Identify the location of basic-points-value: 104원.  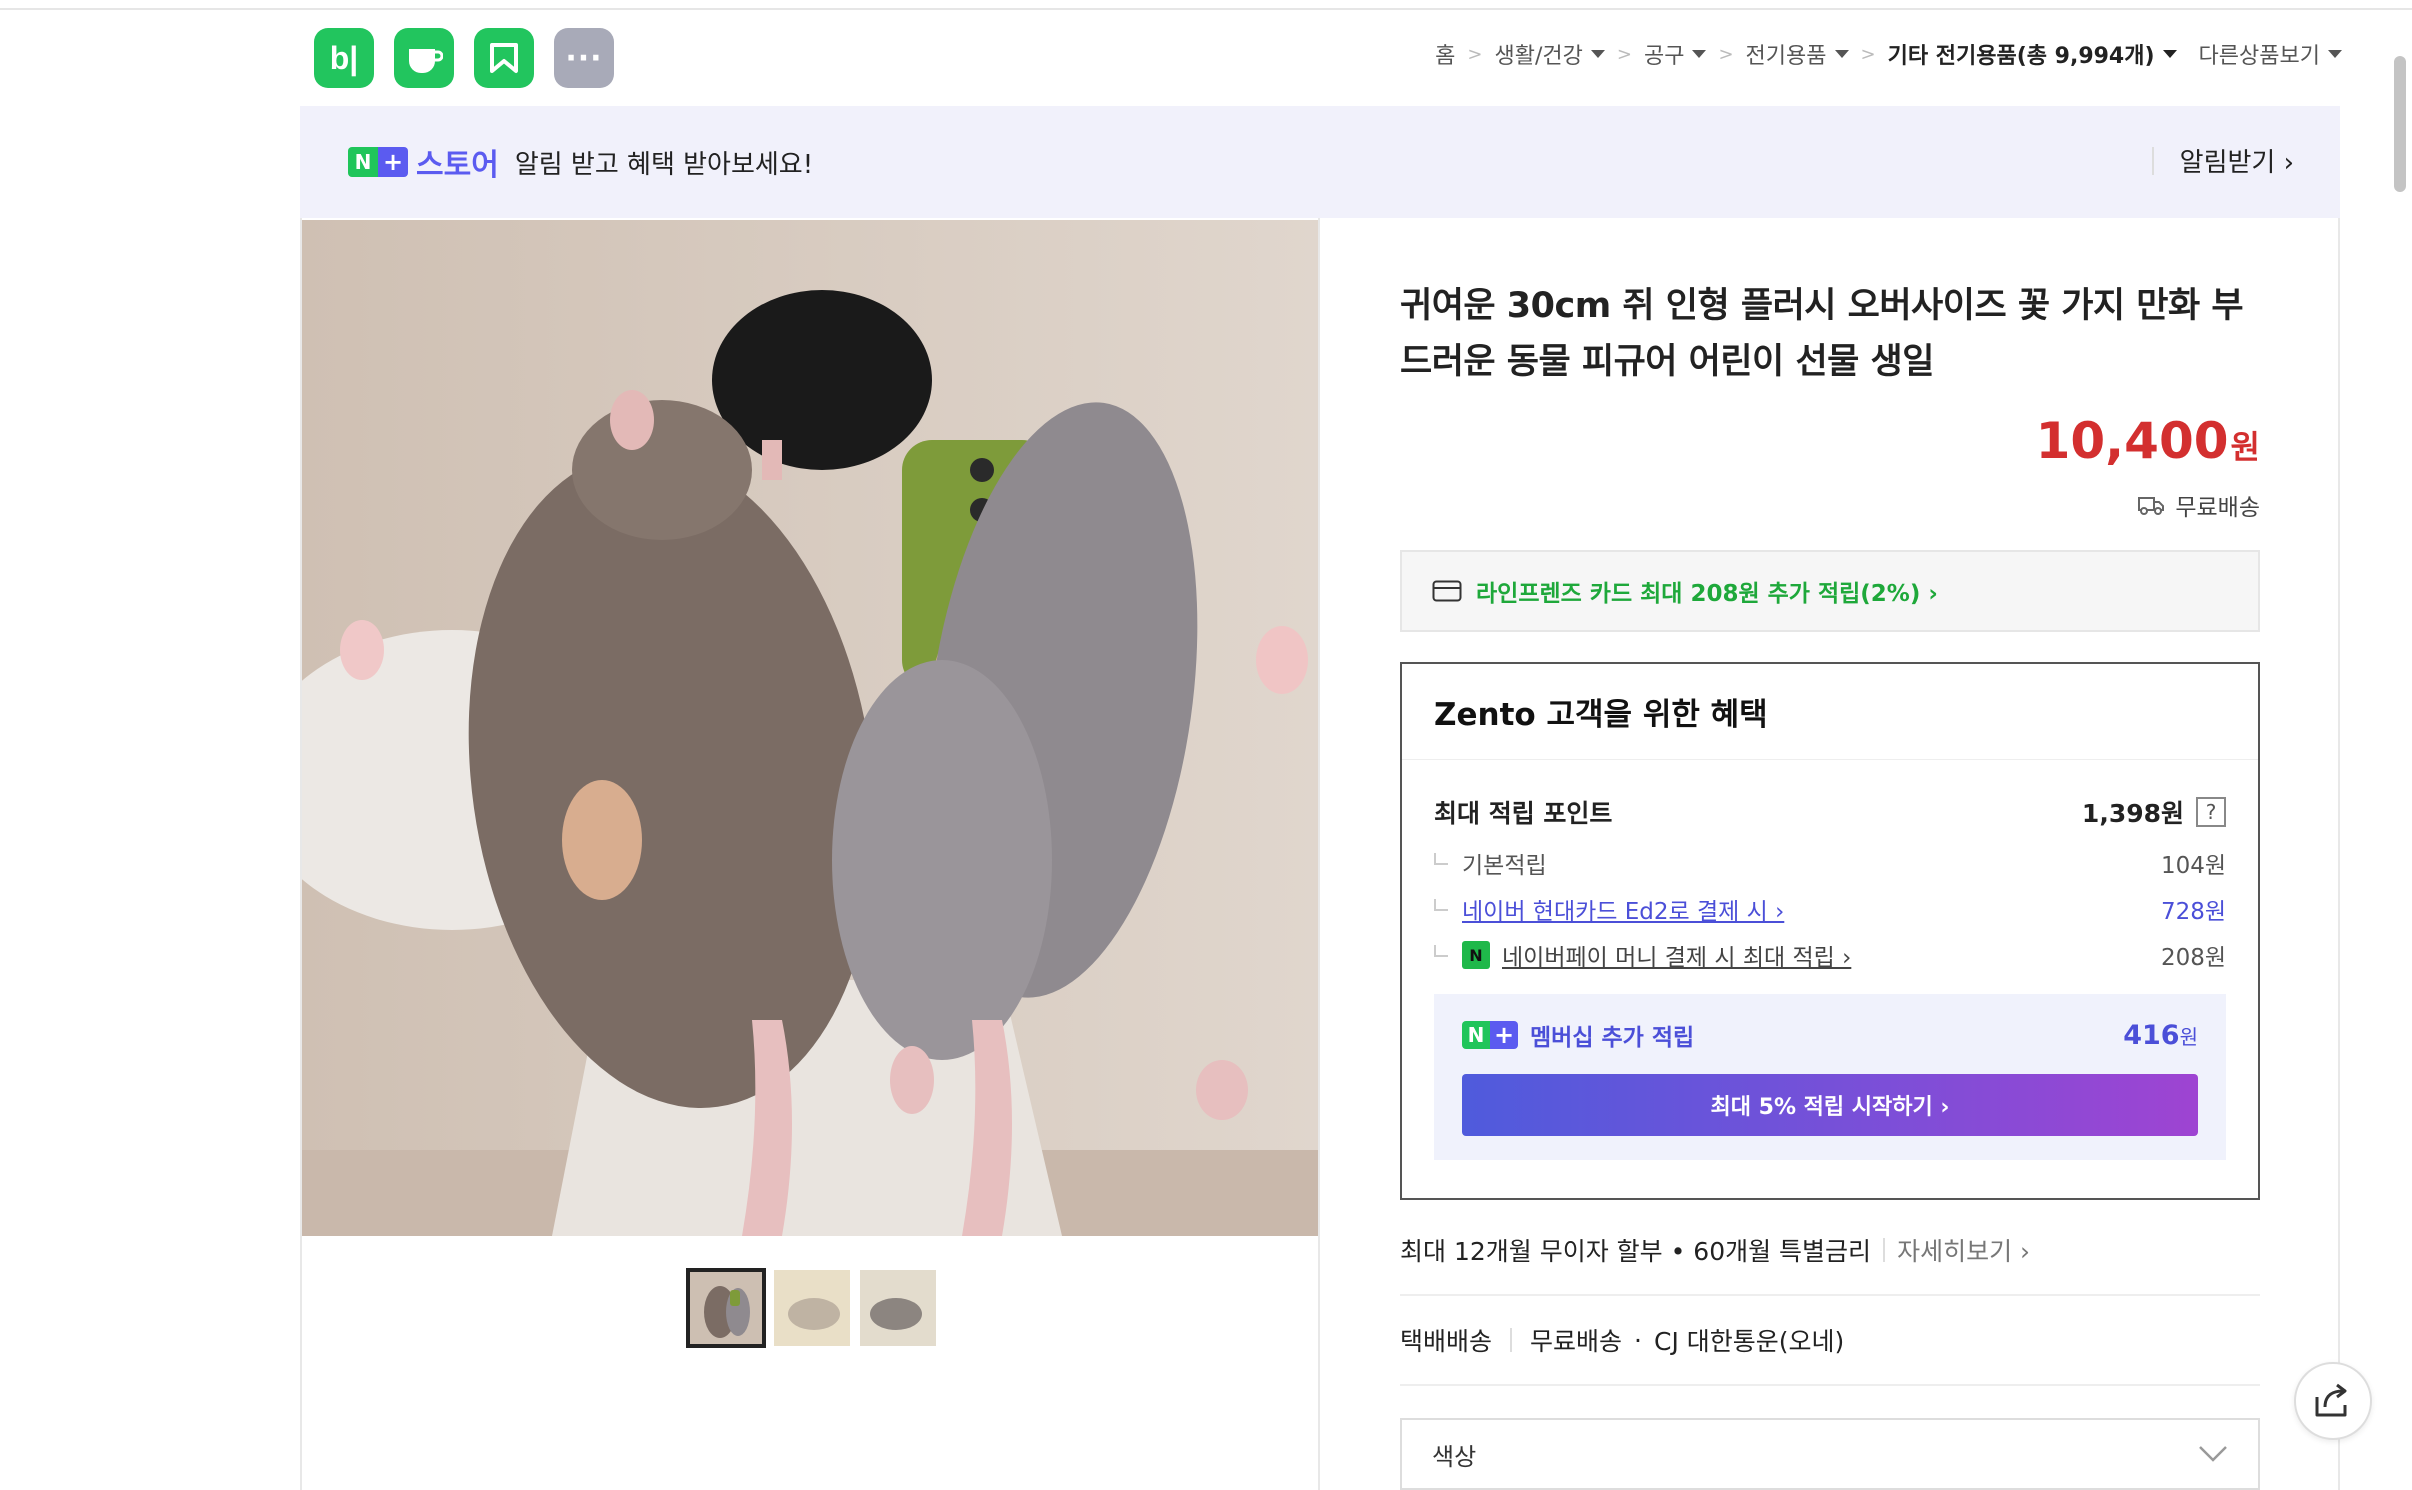
(2193, 866).